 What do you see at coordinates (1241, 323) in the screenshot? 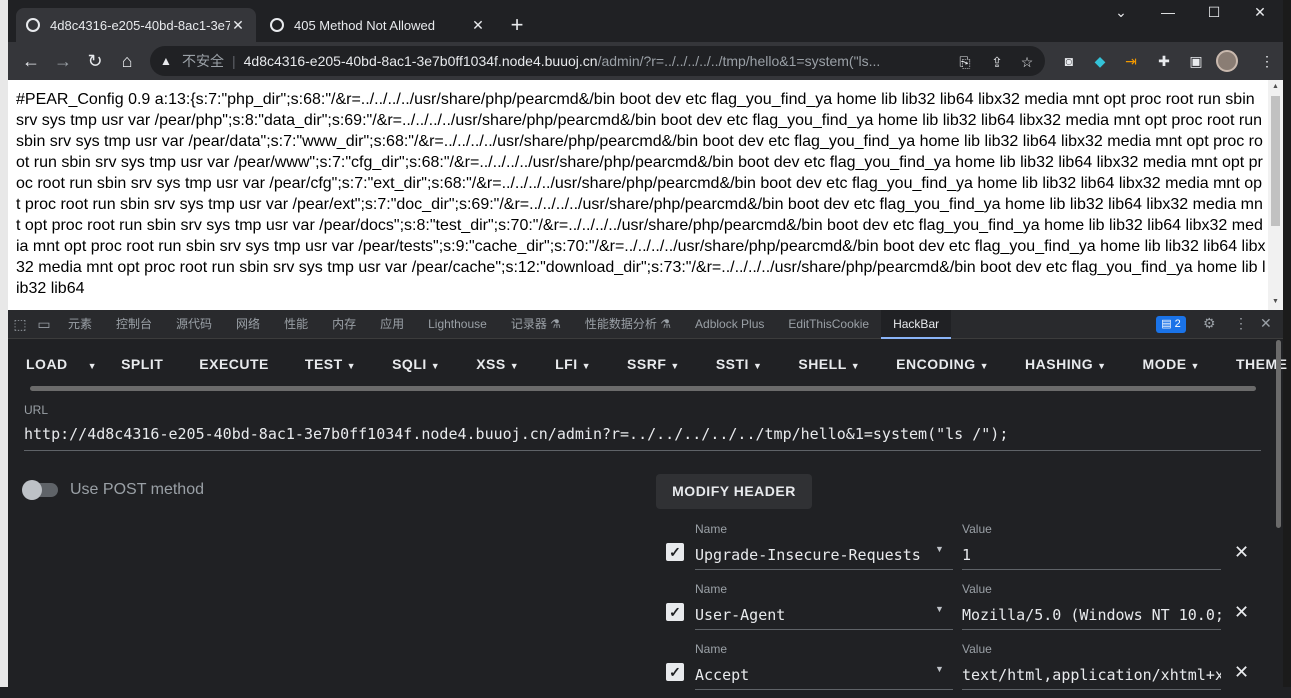
I see `devtools-menu-icon: ⋮` at bounding box center [1241, 323].